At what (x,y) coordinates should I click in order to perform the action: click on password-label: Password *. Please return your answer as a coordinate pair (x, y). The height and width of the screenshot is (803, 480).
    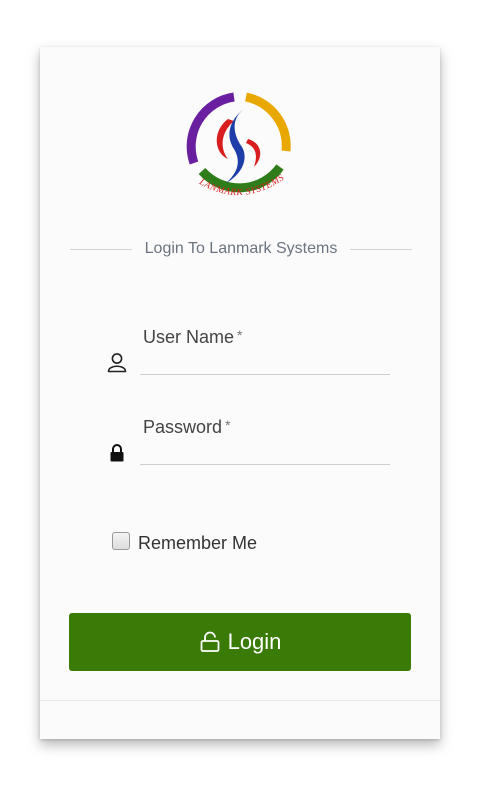
    Looking at the image, I should click on (187, 427).